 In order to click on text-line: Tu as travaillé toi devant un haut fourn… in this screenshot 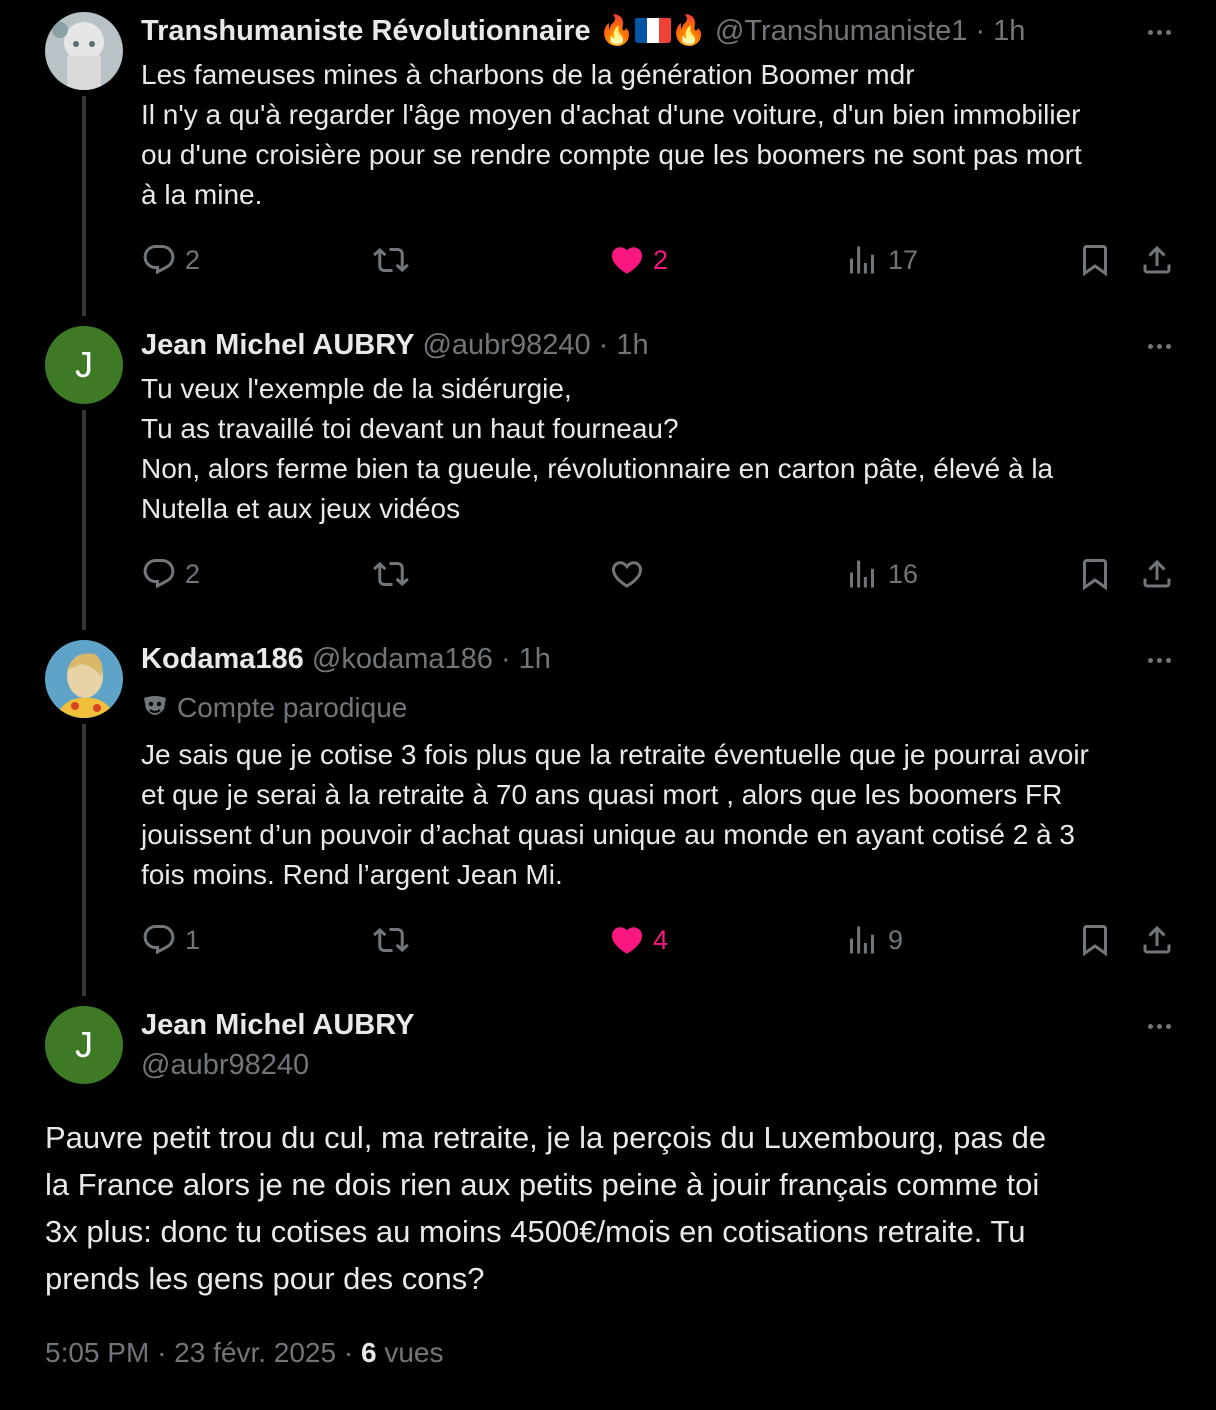, I will do `click(410, 428)`.